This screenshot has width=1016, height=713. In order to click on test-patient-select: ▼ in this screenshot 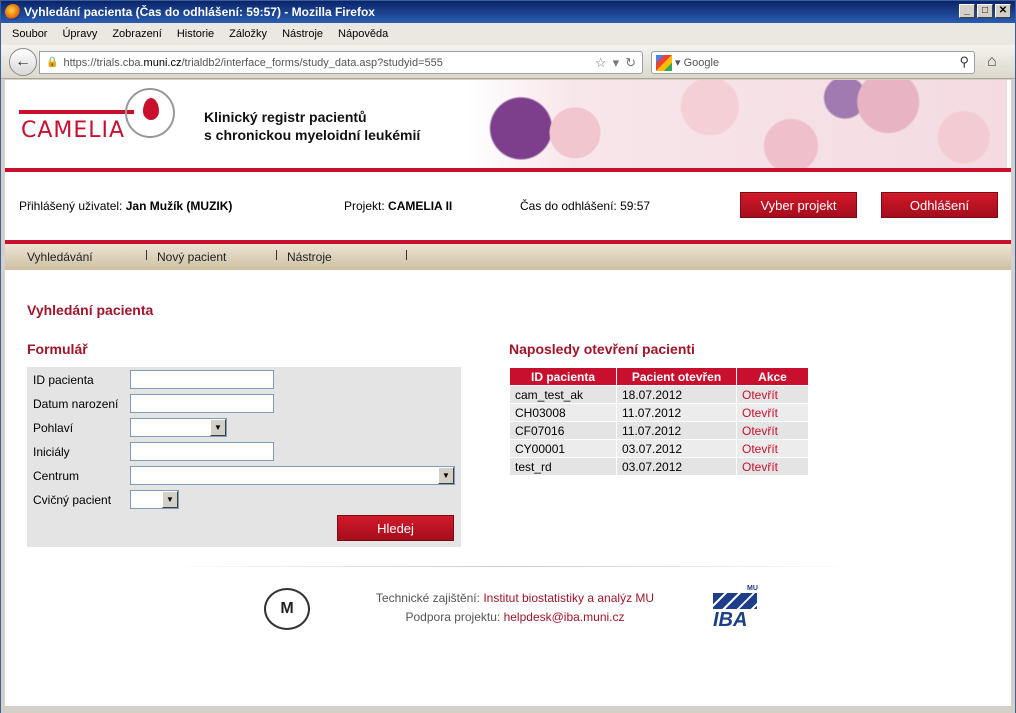, I will do `click(154, 499)`.